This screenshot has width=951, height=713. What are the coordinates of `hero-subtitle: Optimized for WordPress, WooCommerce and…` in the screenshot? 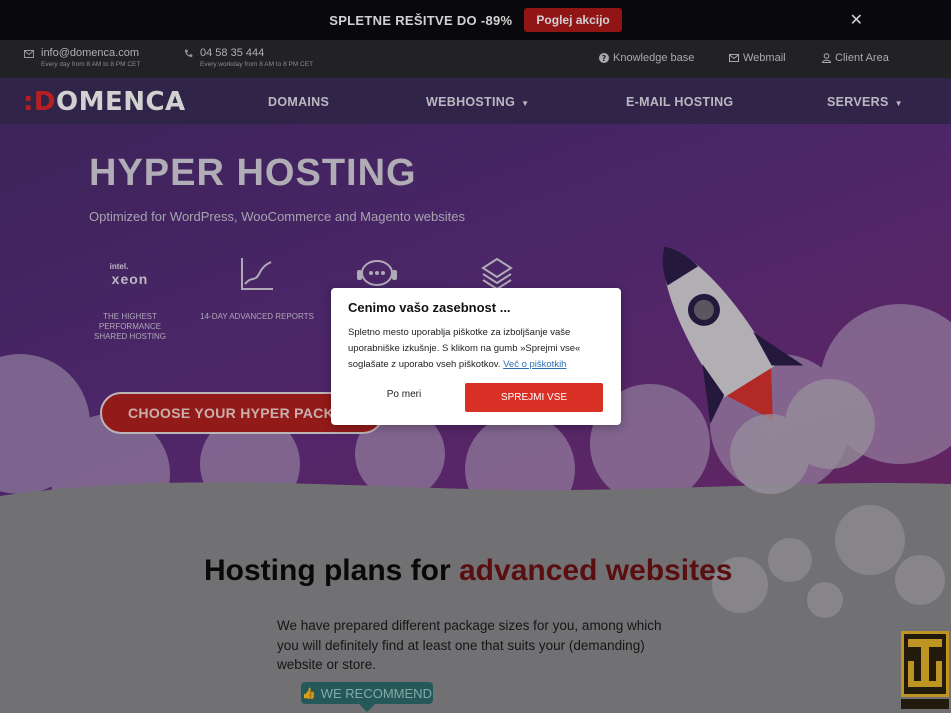 It's located at (277, 216).